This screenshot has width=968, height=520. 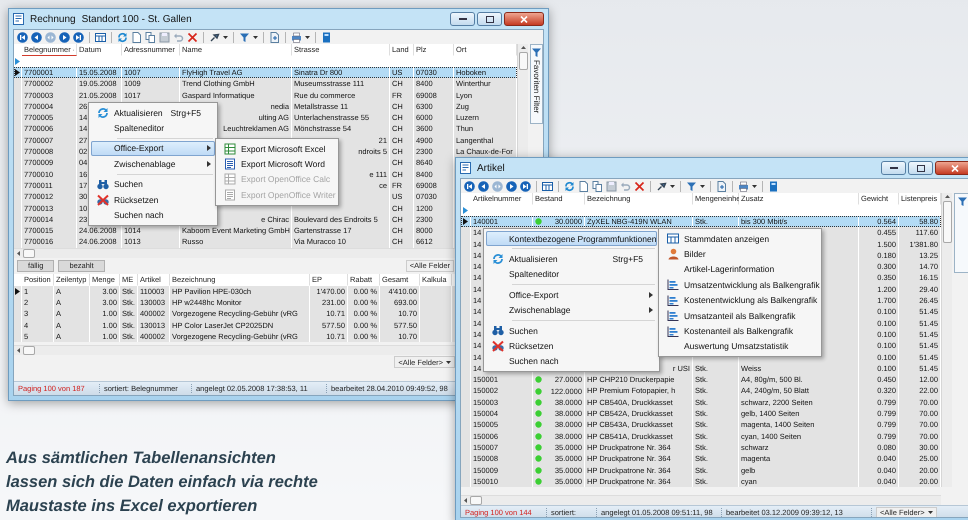 What do you see at coordinates (946, 340) in the screenshot?
I see `vertical-scrollbar` at bounding box center [946, 340].